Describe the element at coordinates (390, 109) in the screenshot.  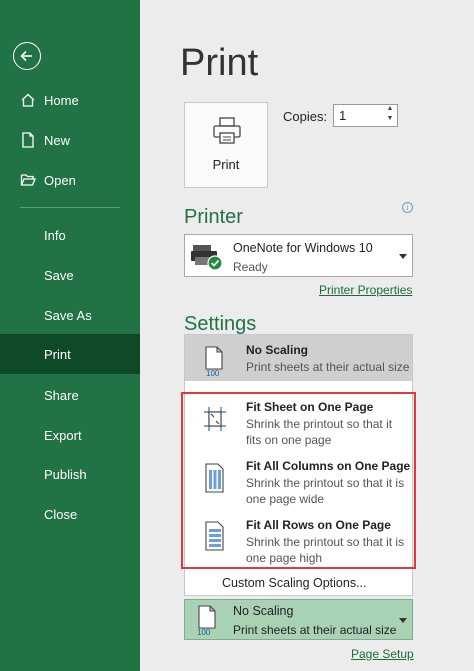
I see `chevron-up-icon: ▲` at that location.